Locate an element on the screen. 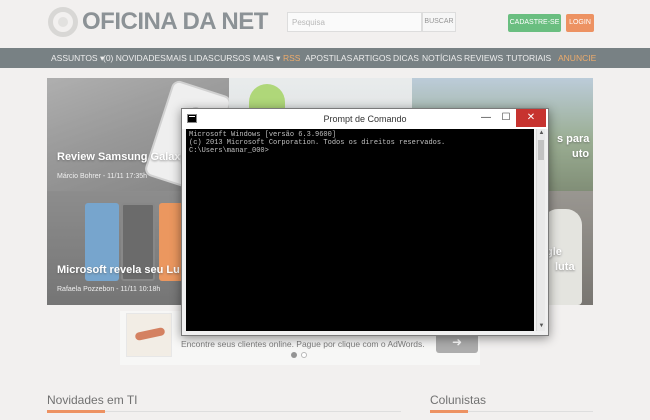 The width and height of the screenshot is (650, 420). minimize-button: — is located at coordinates (486, 118).